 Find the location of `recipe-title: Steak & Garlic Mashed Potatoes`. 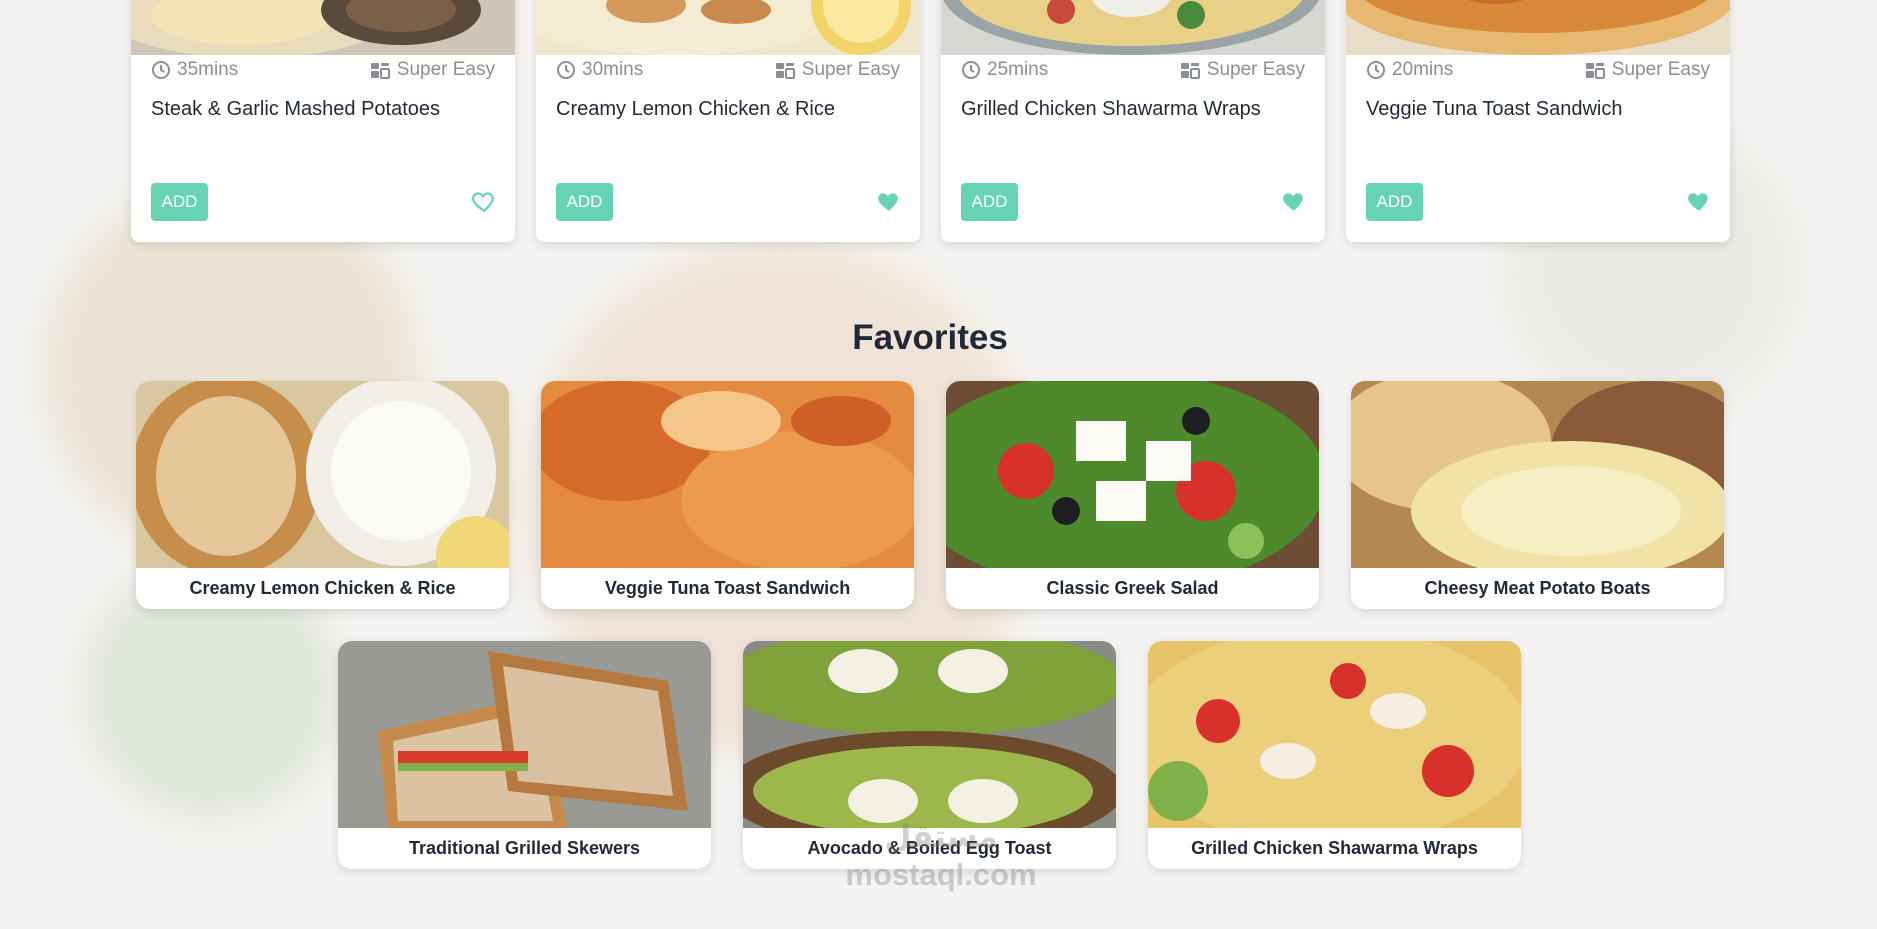

recipe-title: Steak & Garlic Mashed Potatoes is located at coordinates (296, 109).